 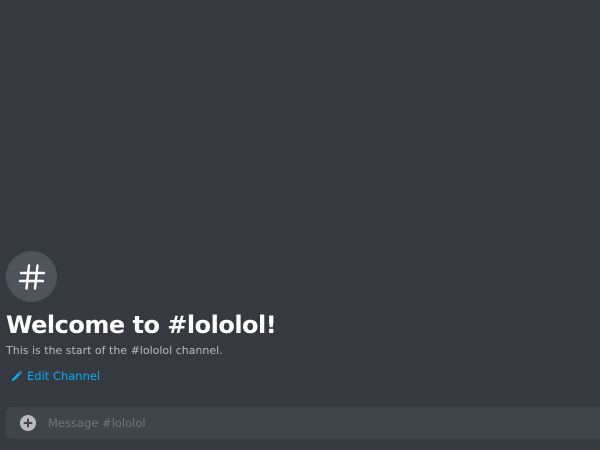 I want to click on pencil-icon, so click(x=16, y=375).